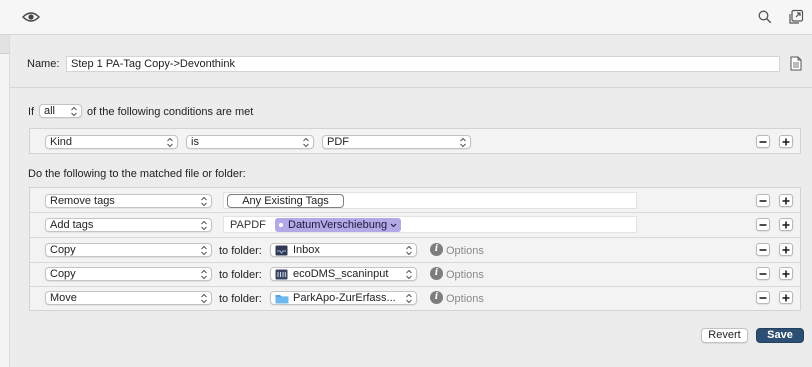 This screenshot has height=367, width=812. I want to click on condition-operator-value: is, so click(195, 142).